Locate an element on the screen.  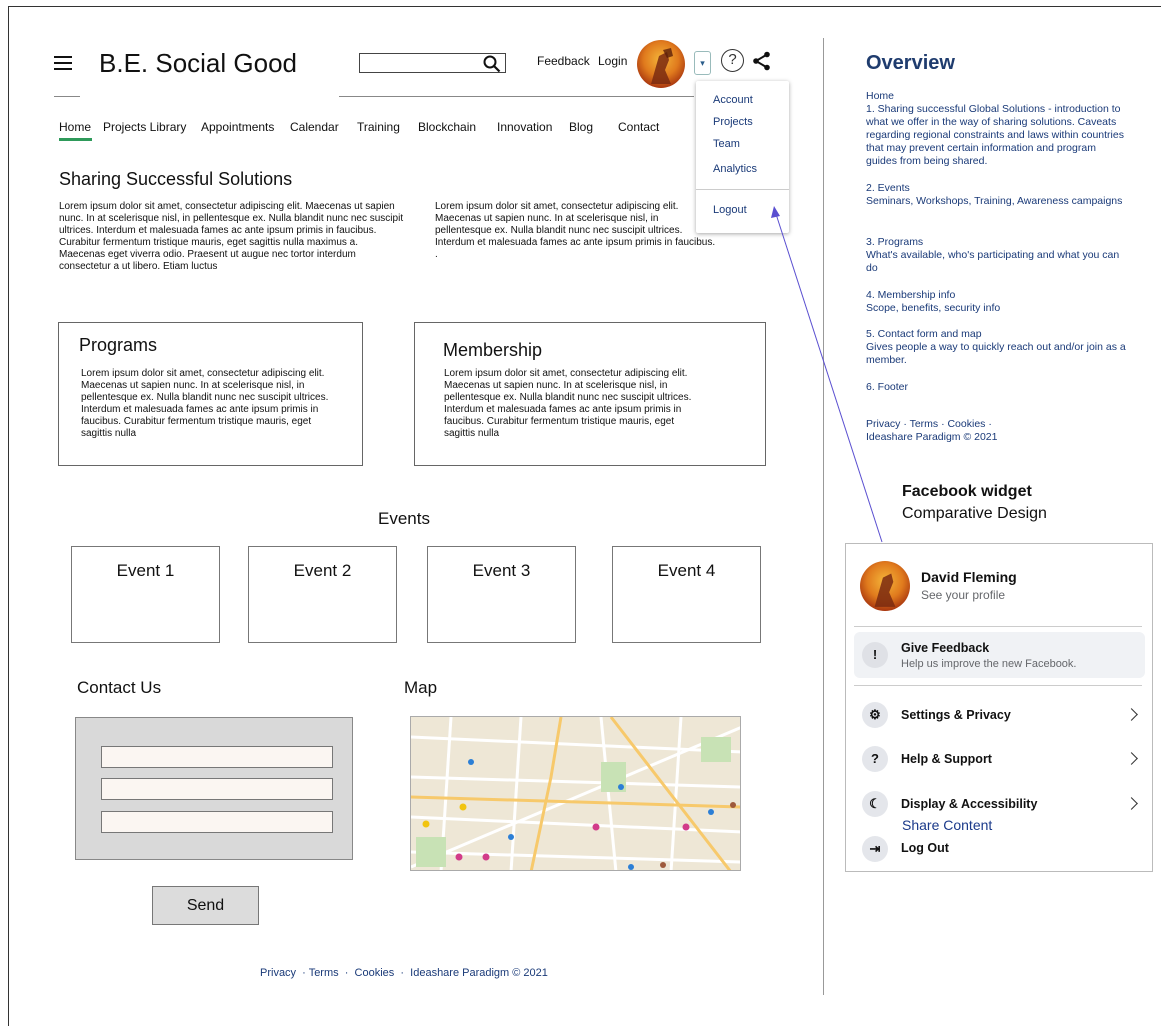
profile-name: David Fleming is located at coordinates (969, 577).